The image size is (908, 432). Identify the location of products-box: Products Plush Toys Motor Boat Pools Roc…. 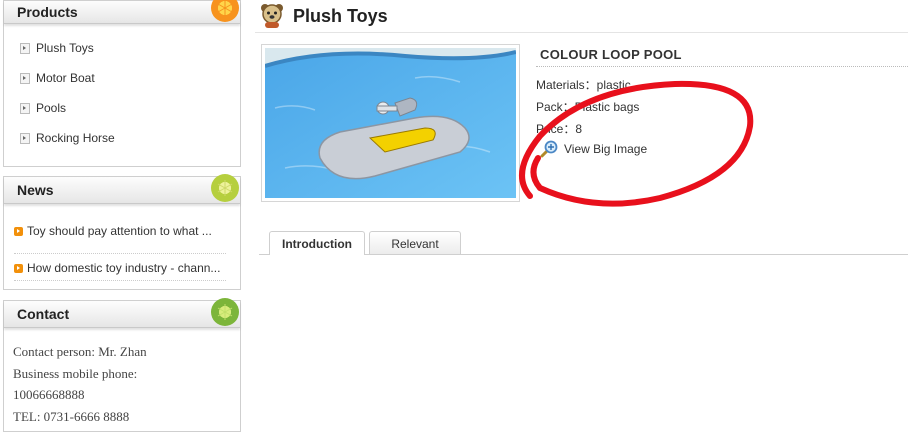
(122, 83).